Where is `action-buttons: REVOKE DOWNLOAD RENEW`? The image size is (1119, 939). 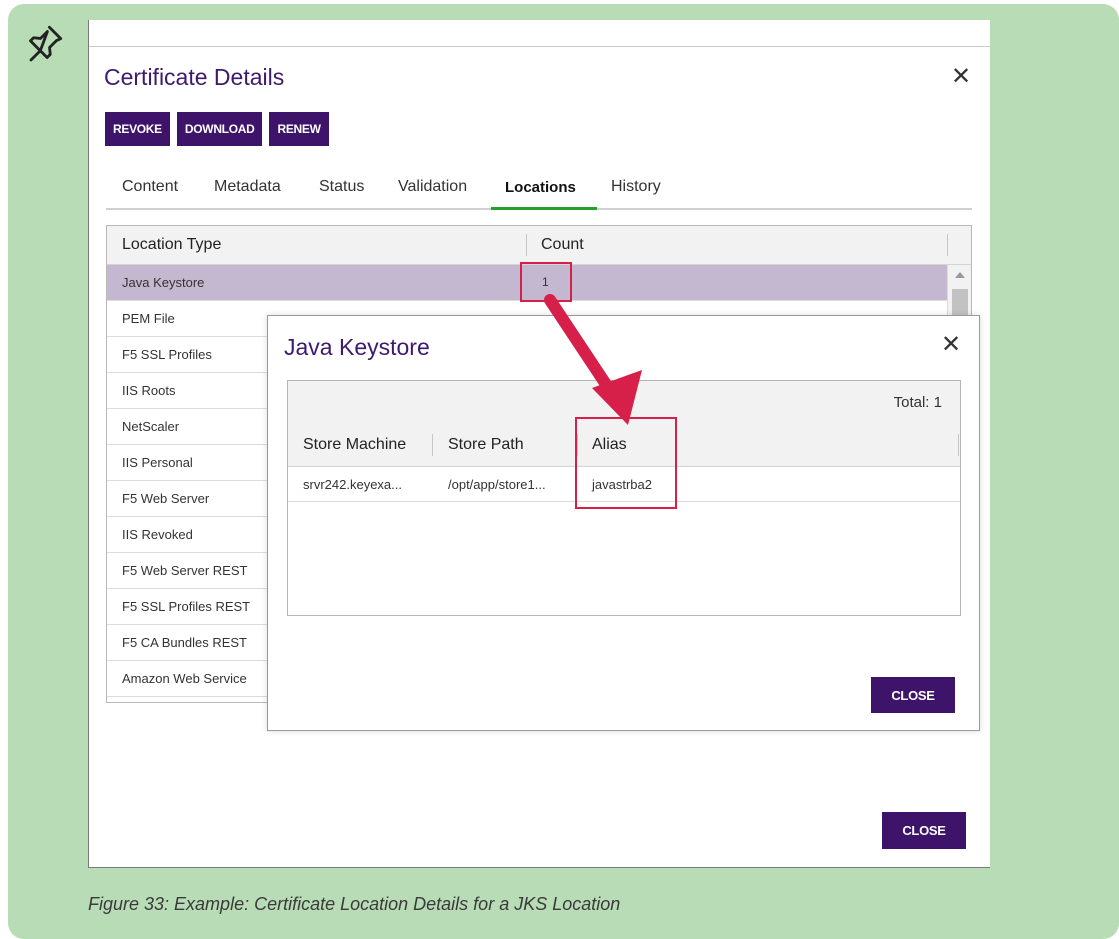 action-buttons: REVOKE DOWNLOAD RENEW is located at coordinates (217, 129).